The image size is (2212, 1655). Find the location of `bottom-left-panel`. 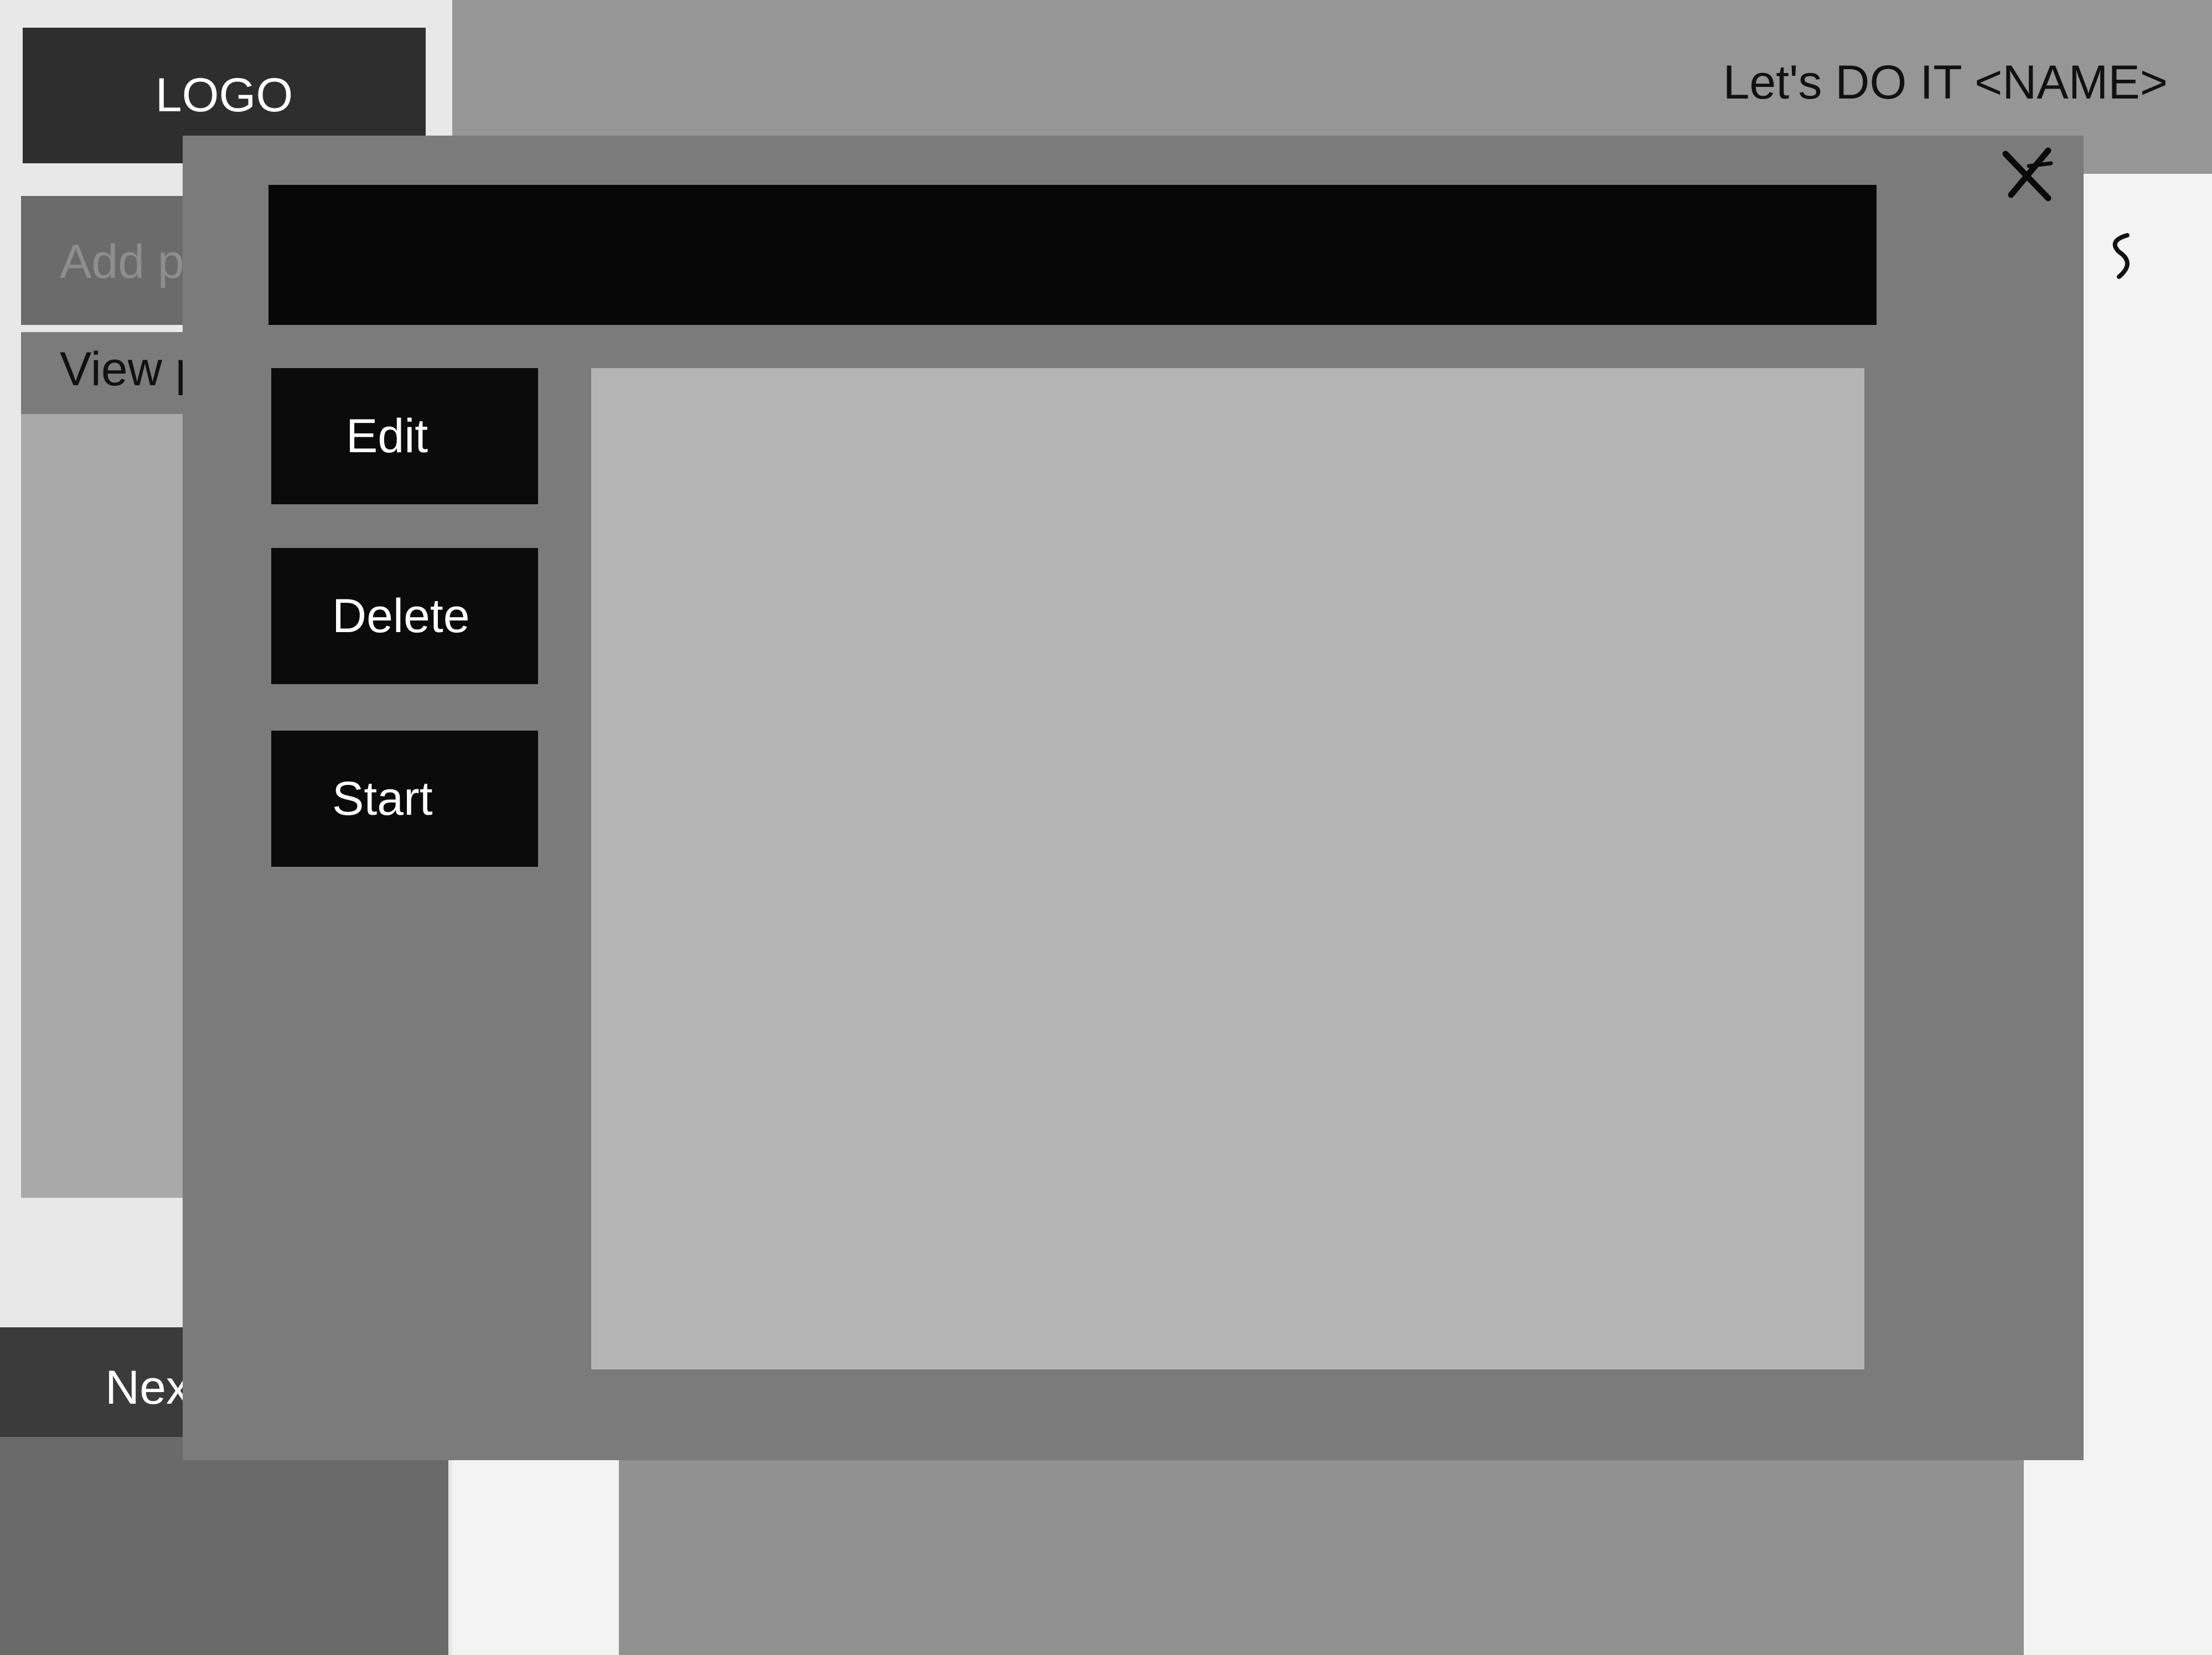

bottom-left-panel is located at coordinates (224, 1546).